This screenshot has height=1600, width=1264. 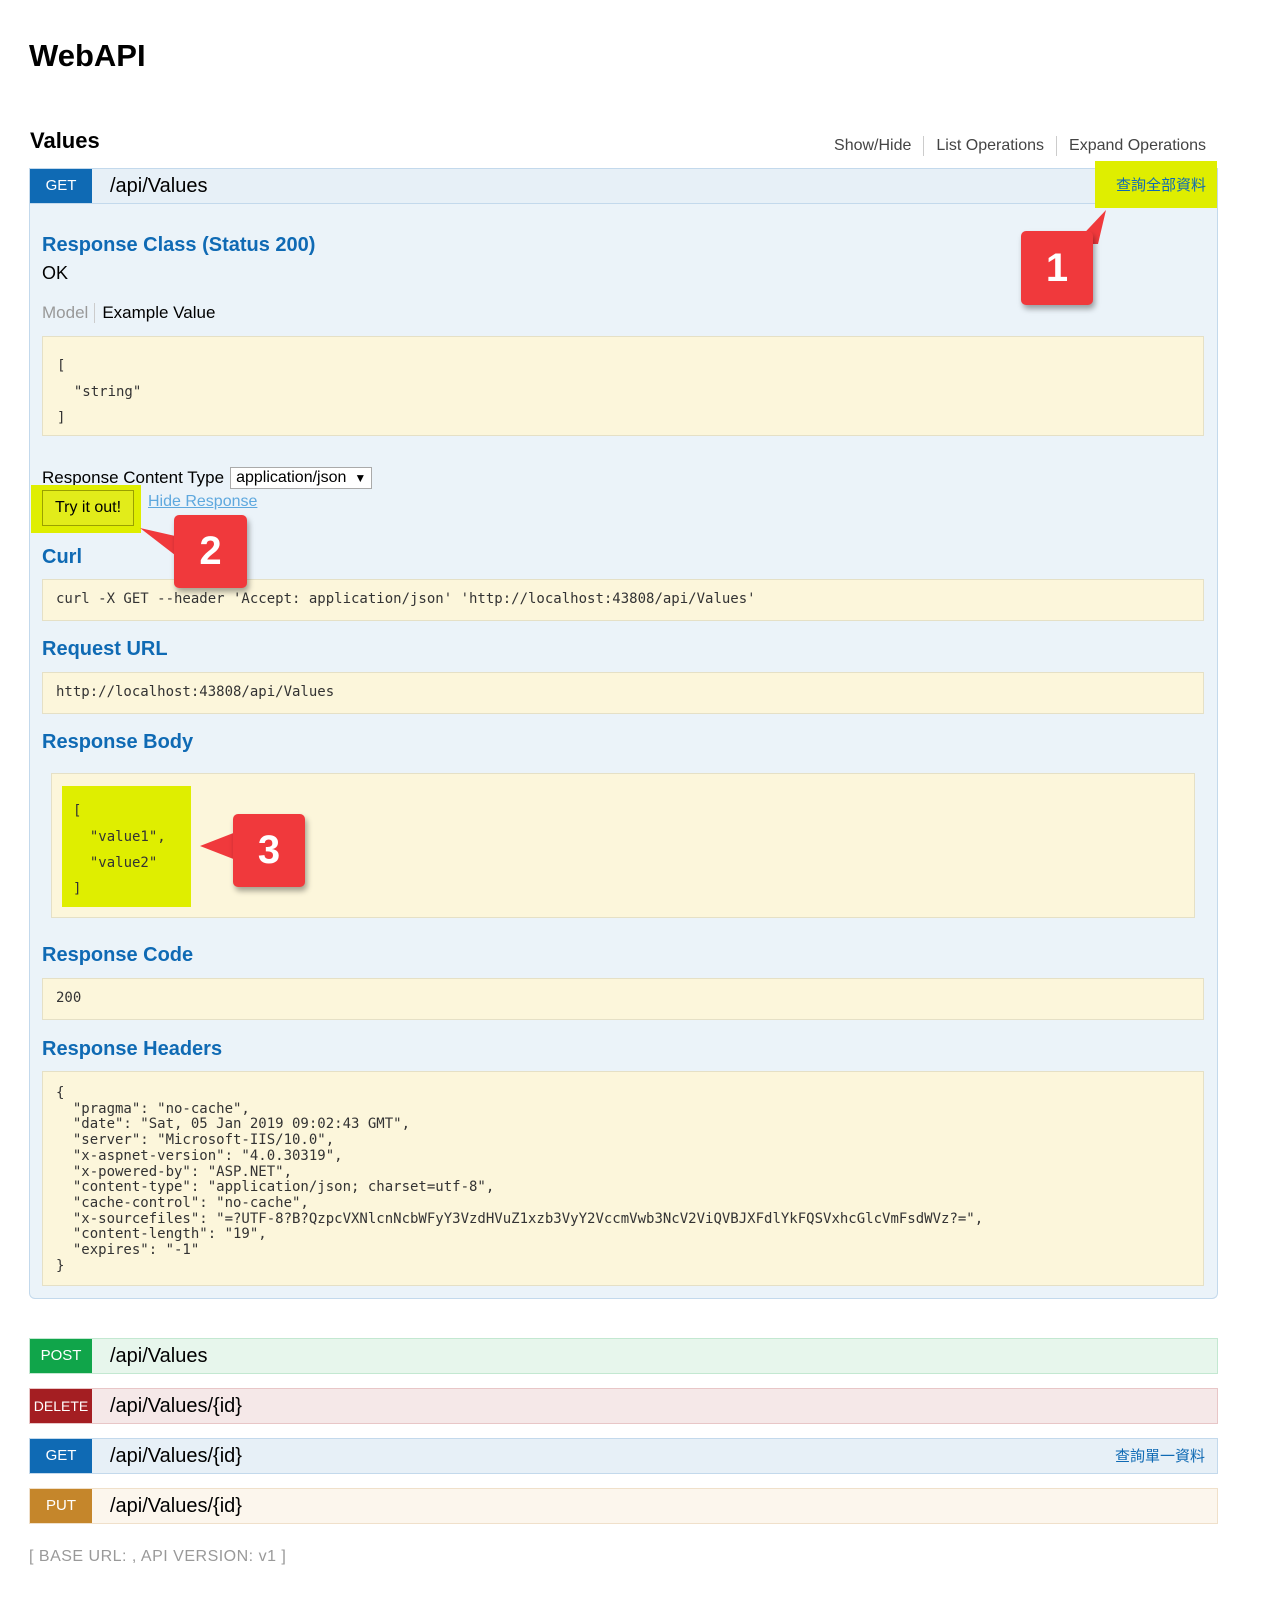 I want to click on footer-base-url: [ BASE URL: , API VERSION: v1 ], so click(x=158, y=1556).